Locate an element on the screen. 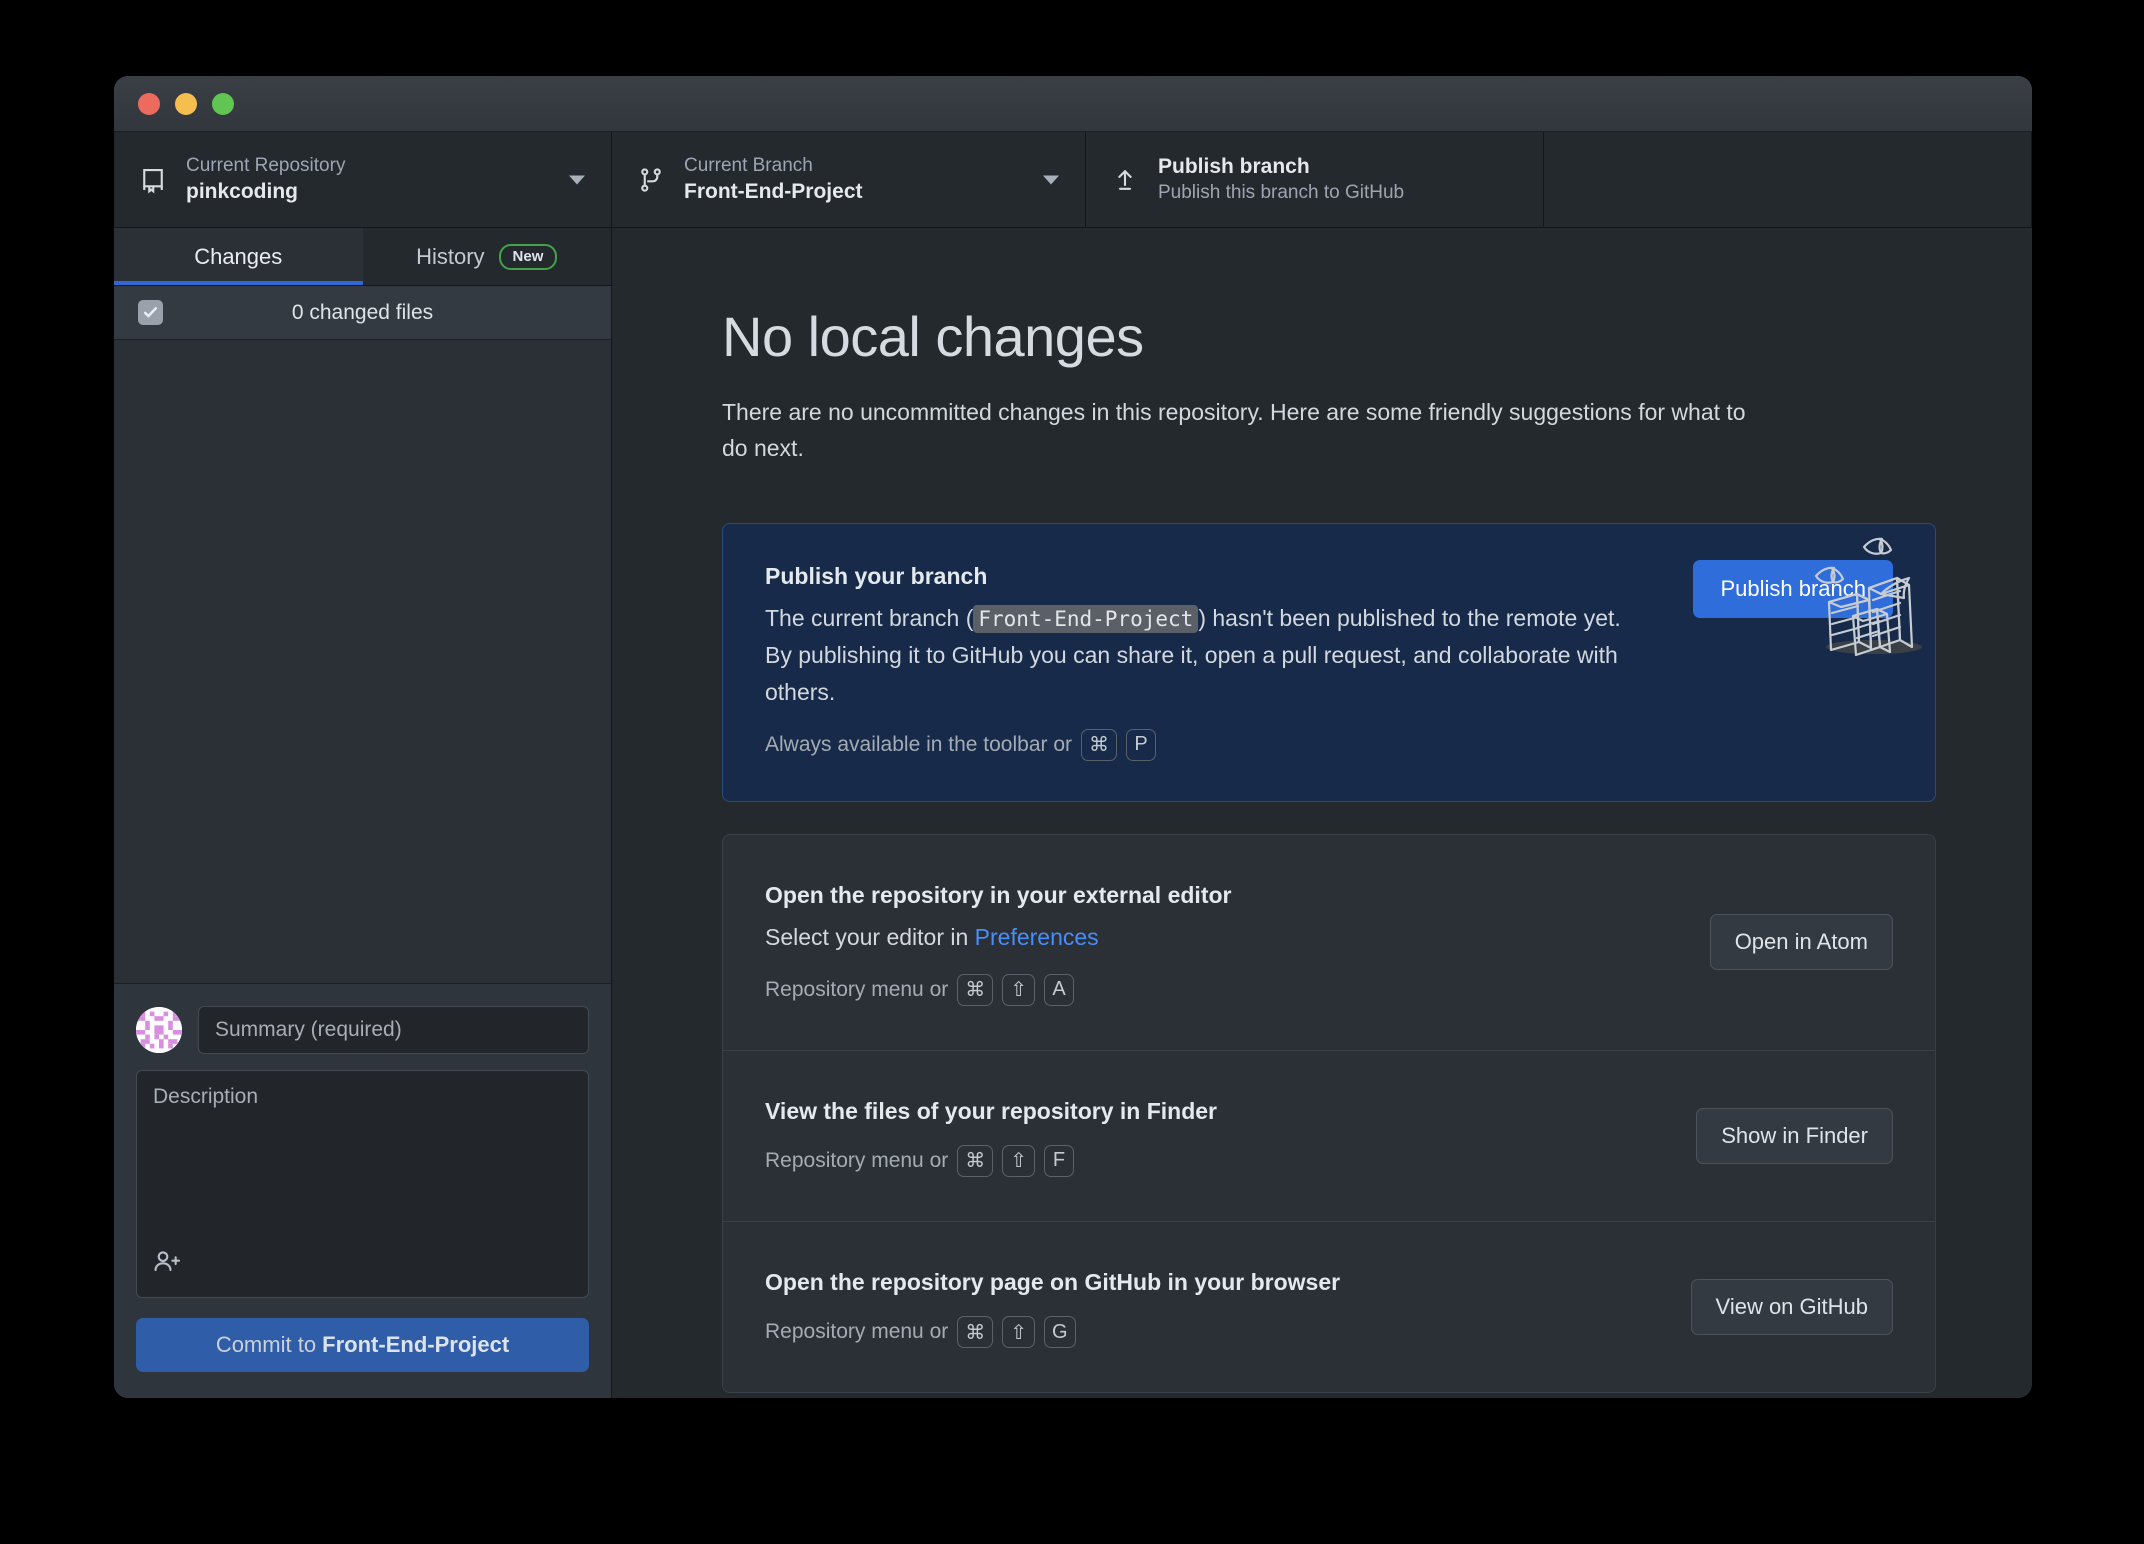  current-repository-dropdown: Current Repository pinkcoding is located at coordinates (363, 179).